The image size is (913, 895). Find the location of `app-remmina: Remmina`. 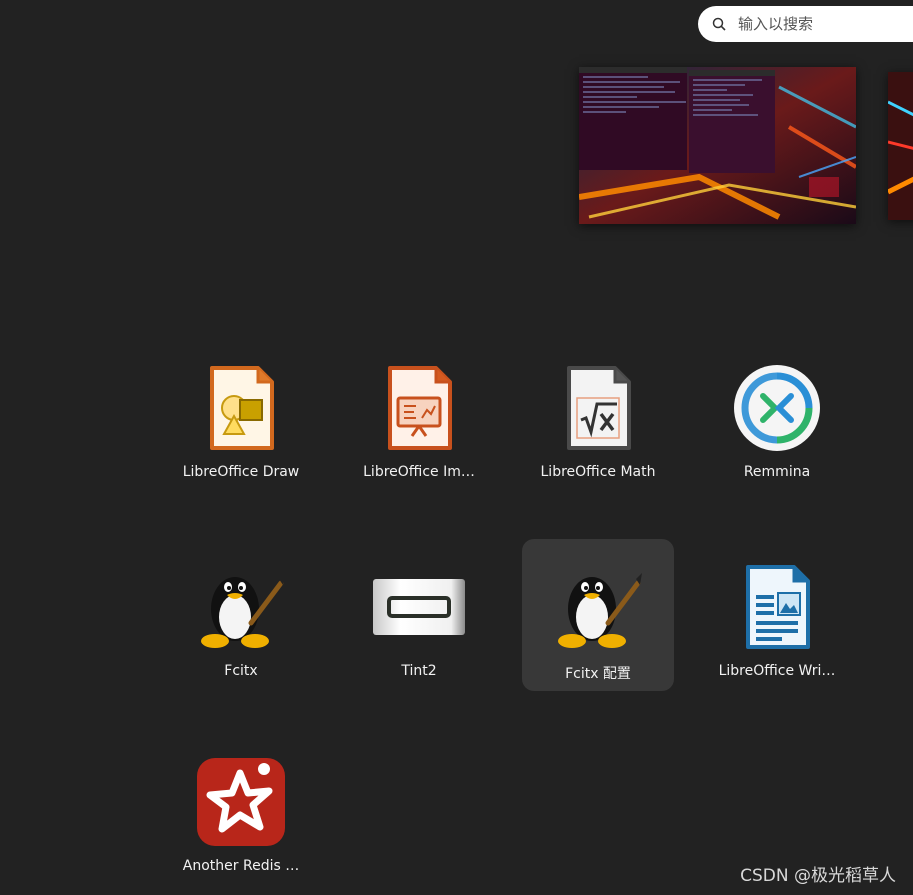

app-remmina: Remmina is located at coordinates (777, 416).